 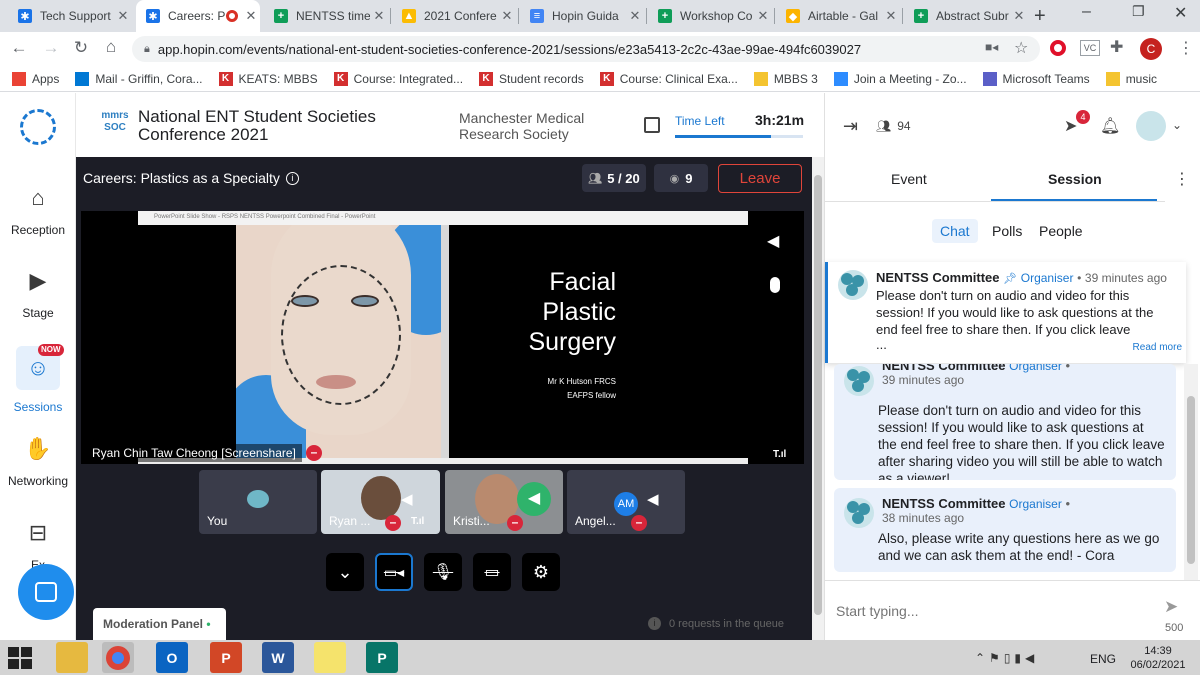 What do you see at coordinates (1110, 126) in the screenshot?
I see `bell-icon: 🔔︎` at bounding box center [1110, 126].